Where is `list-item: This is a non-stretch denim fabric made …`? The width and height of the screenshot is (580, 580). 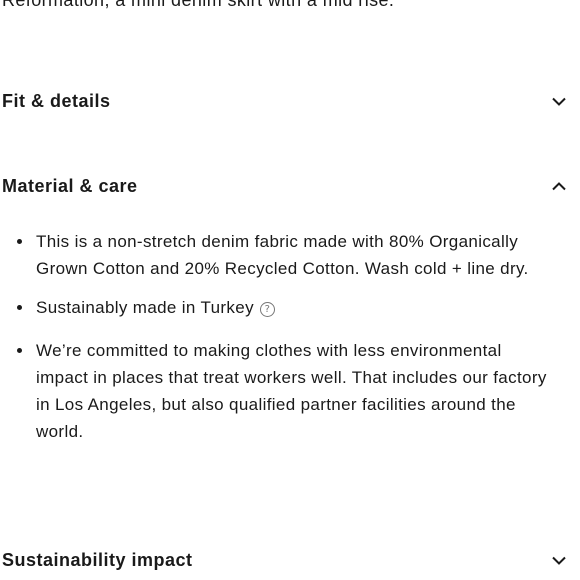
list-item: This is a non-stretch denim fabric made … is located at coordinates (279, 255).